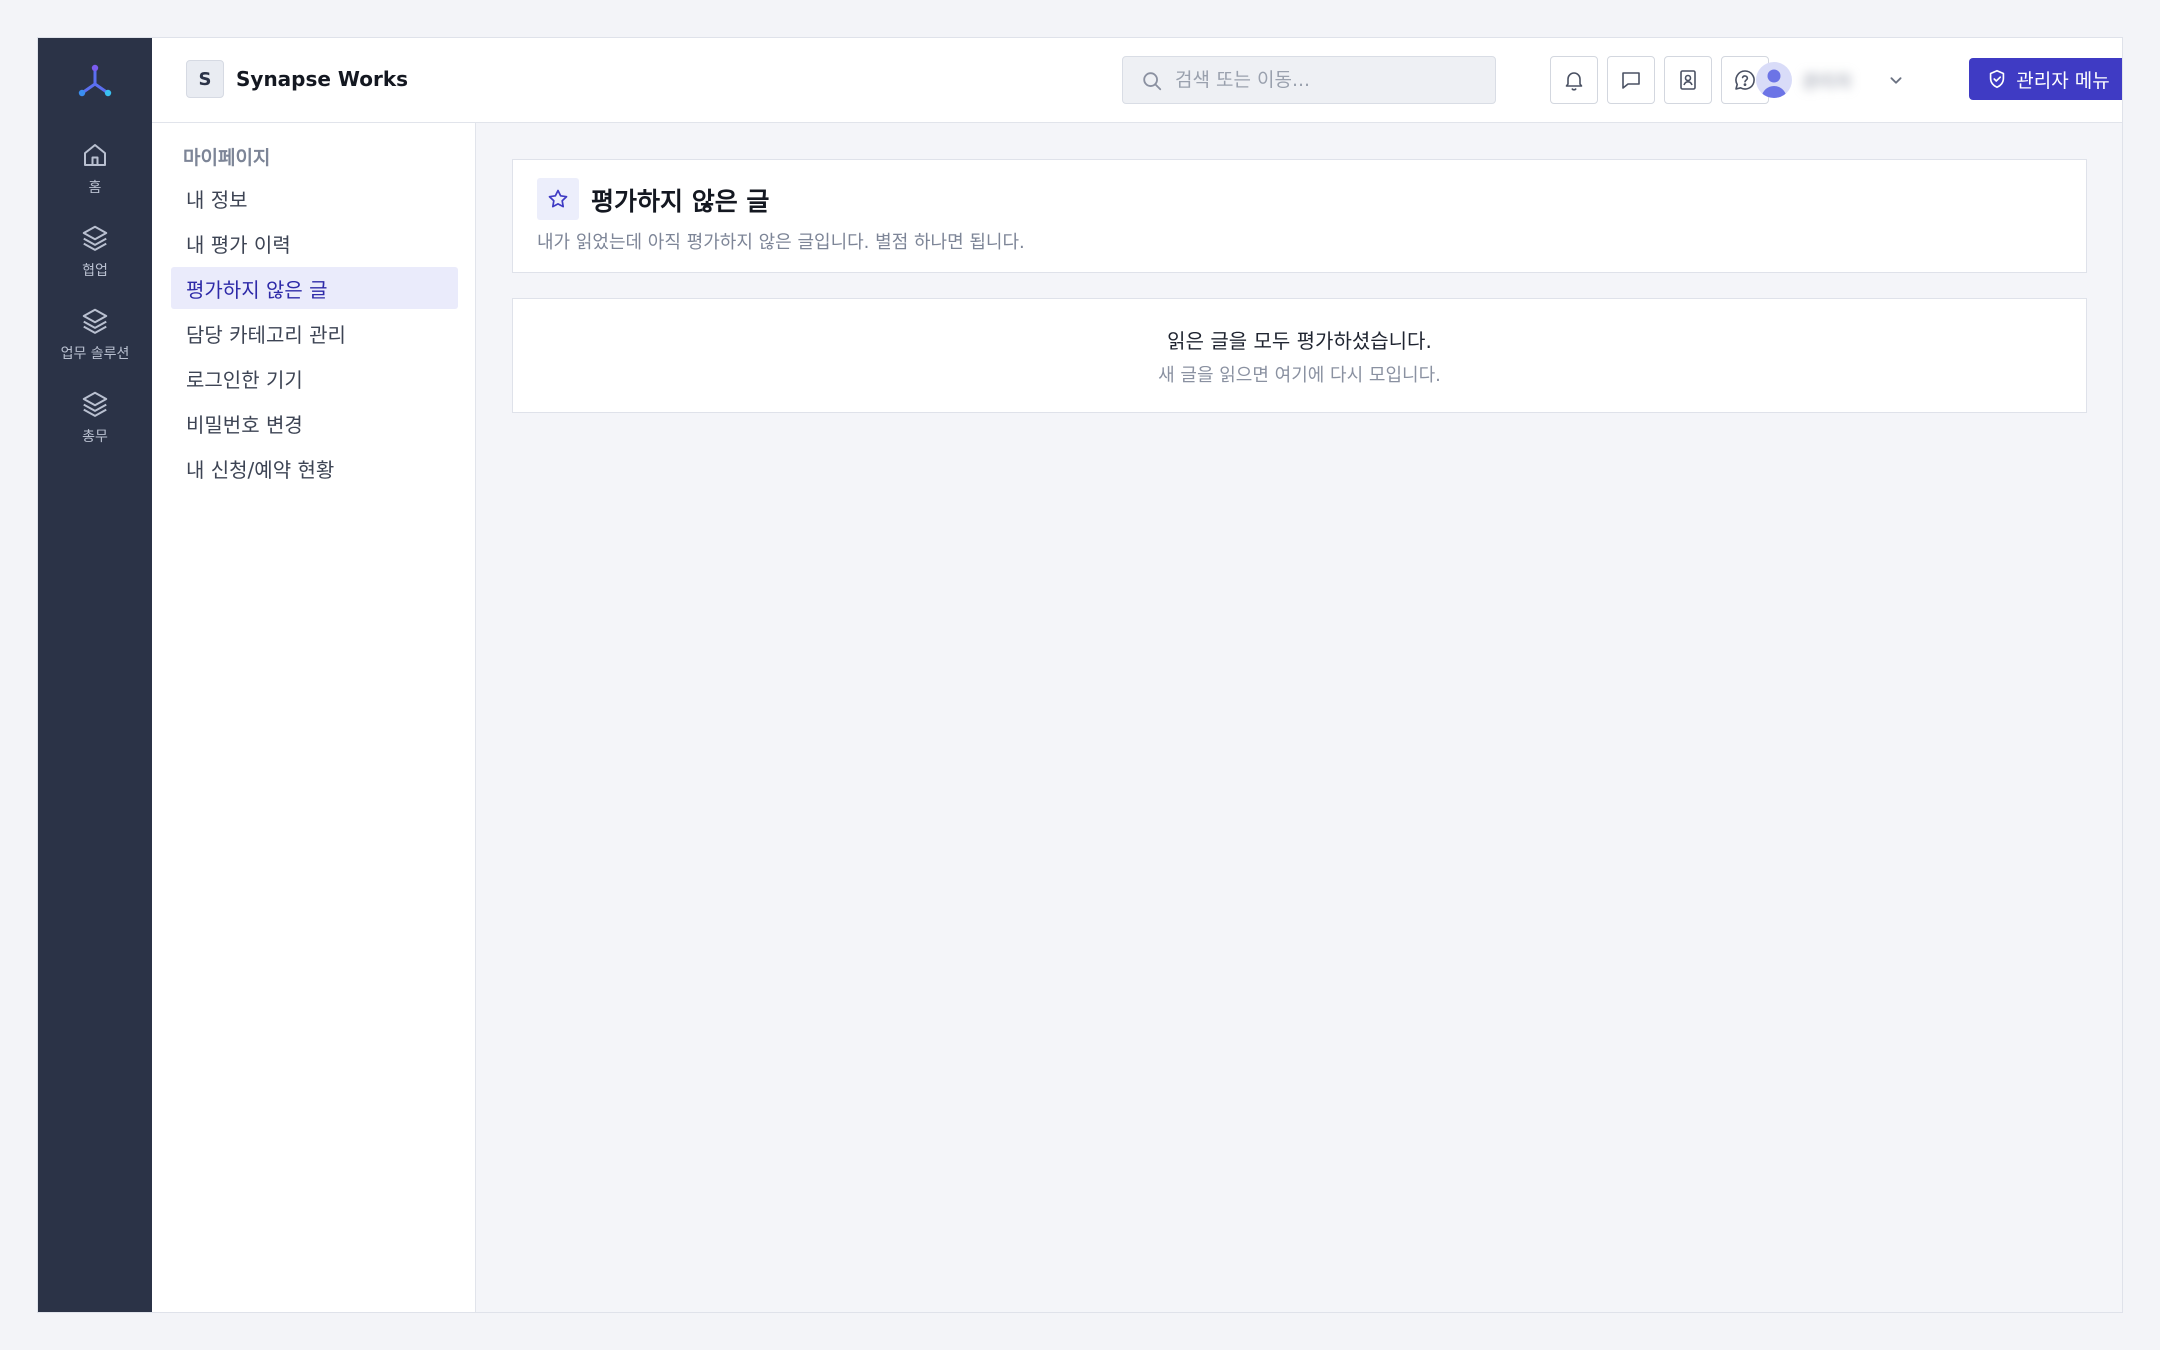 The height and width of the screenshot is (1350, 2160). What do you see at coordinates (1152, 81) in the screenshot?
I see `search-icon` at bounding box center [1152, 81].